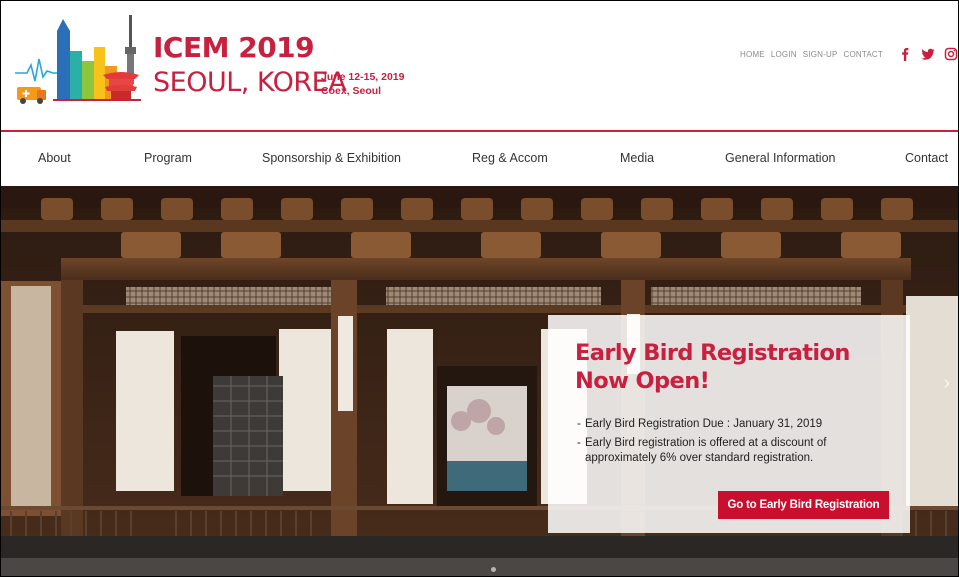 The image size is (959, 577). I want to click on slider-dot, so click(493, 569).